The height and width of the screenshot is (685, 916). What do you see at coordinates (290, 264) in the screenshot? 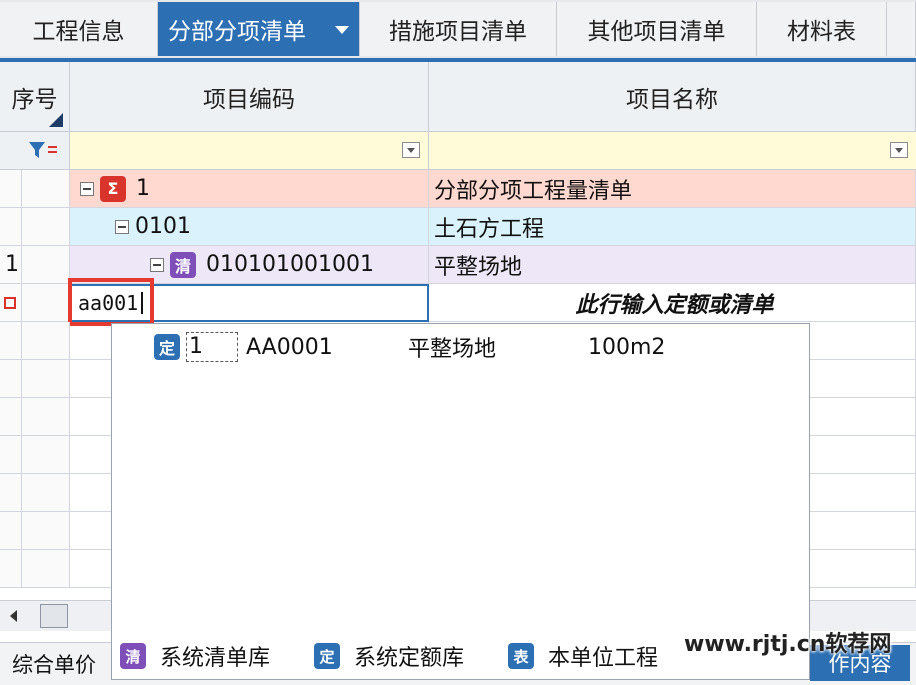
I see `code-text: 010101001001` at bounding box center [290, 264].